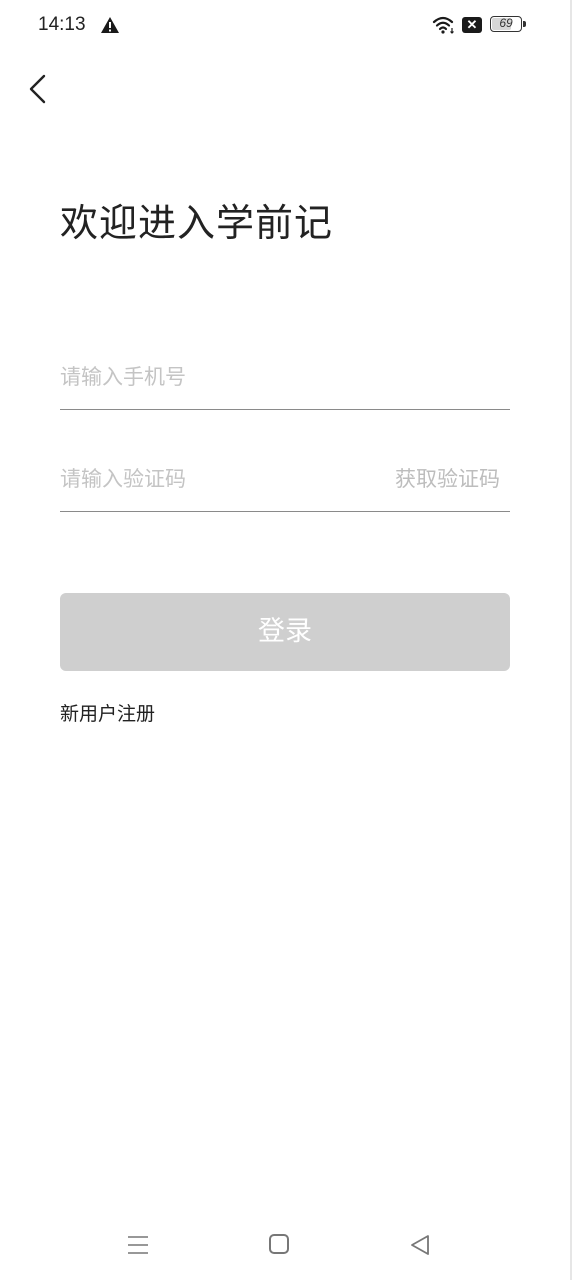 The width and height of the screenshot is (572, 1280). Describe the element at coordinates (138, 1245) in the screenshot. I see `menu-icon` at that location.